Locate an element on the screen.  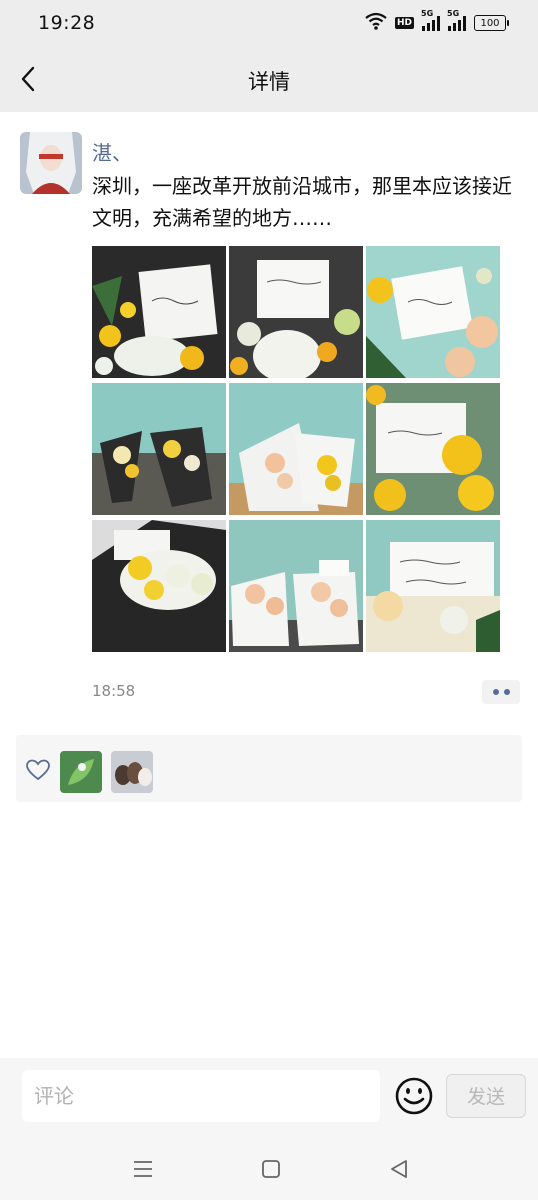
post-username: 湛、 is located at coordinates (112, 151).